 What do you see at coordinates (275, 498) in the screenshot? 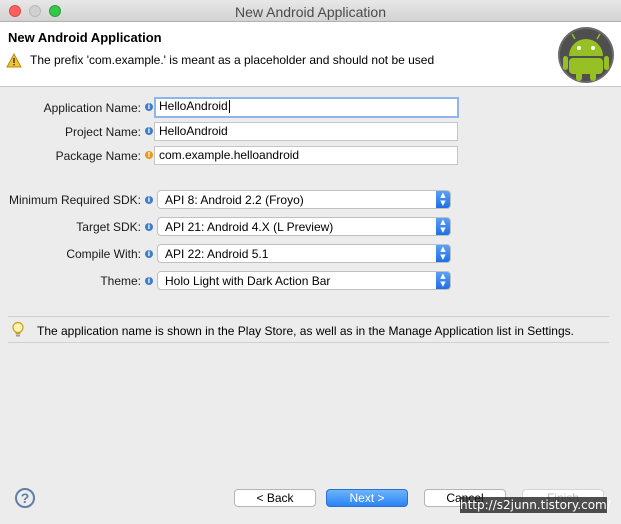
I see `back-button: < Back` at bounding box center [275, 498].